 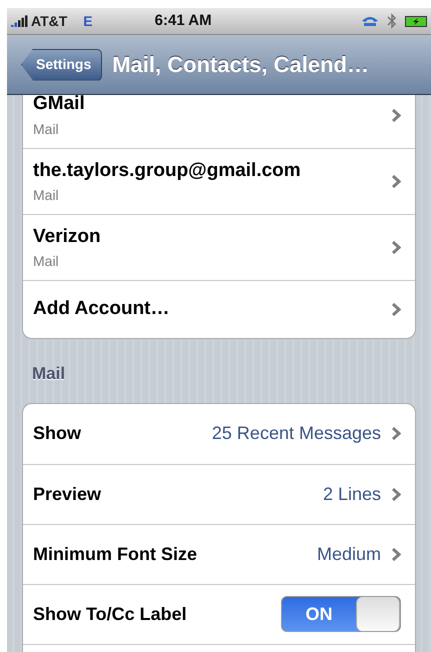 I want to click on setting-label: Show, so click(x=57, y=433).